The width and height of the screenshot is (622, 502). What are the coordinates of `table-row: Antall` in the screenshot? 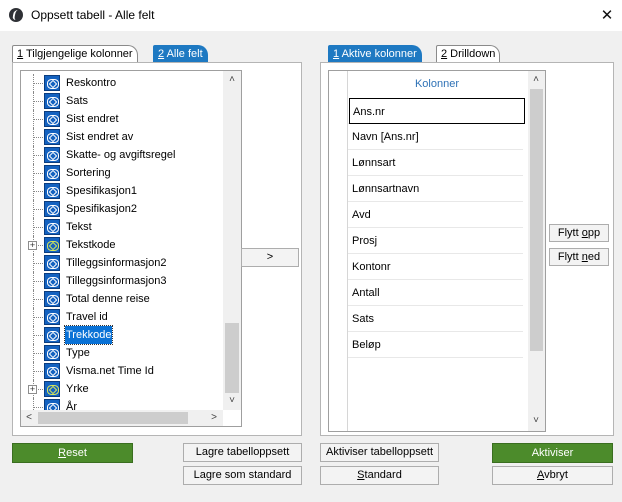 It's located at (426, 293).